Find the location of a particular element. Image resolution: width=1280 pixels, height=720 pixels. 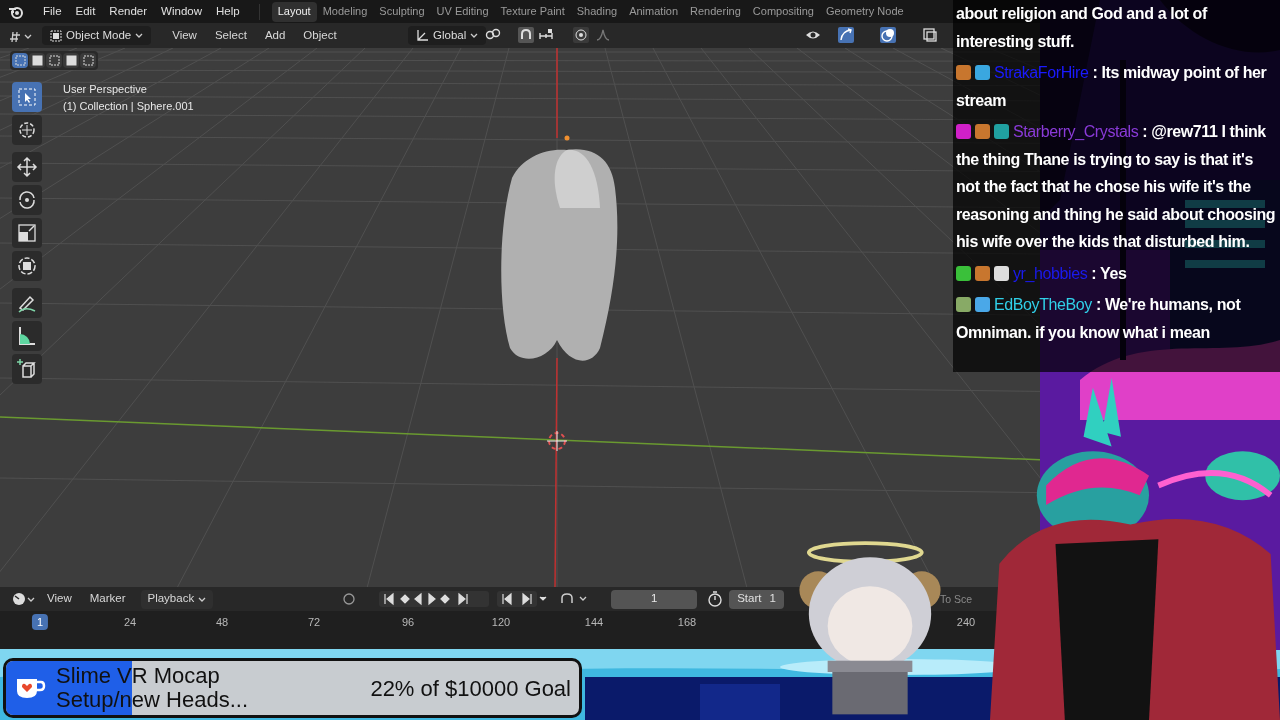

start-frame-field: Start 1 is located at coordinates (756, 599).